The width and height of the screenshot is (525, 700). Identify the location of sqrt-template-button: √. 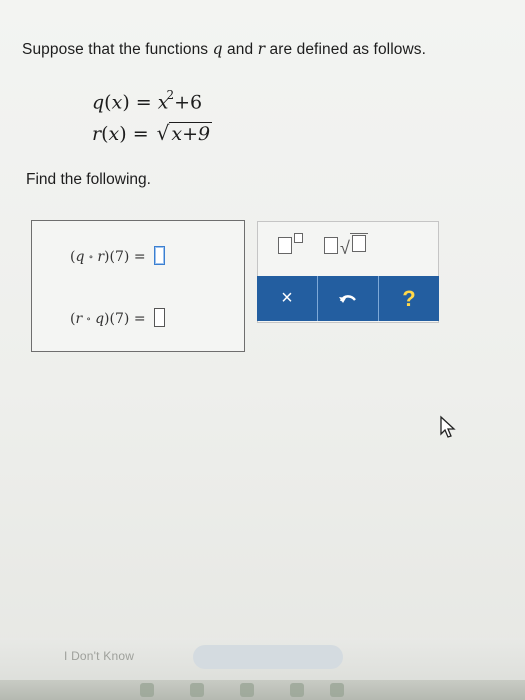
(346, 245).